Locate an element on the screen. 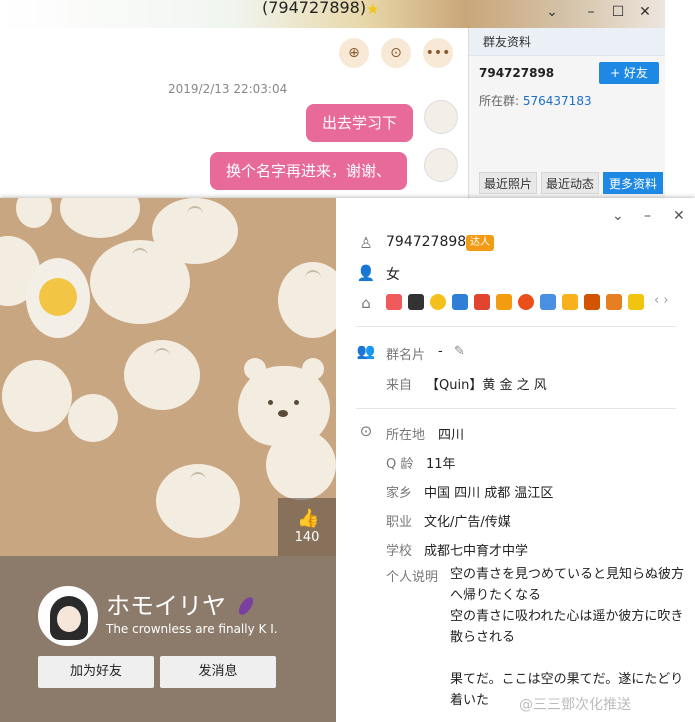 This screenshot has height=722, width=695. penguin-badge-icon is located at coordinates (416, 302).